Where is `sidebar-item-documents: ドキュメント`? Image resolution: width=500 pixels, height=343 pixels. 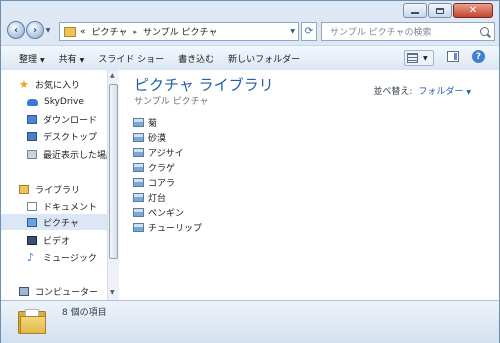
sidebar-item-documents: ドキュメント is located at coordinates (62, 206).